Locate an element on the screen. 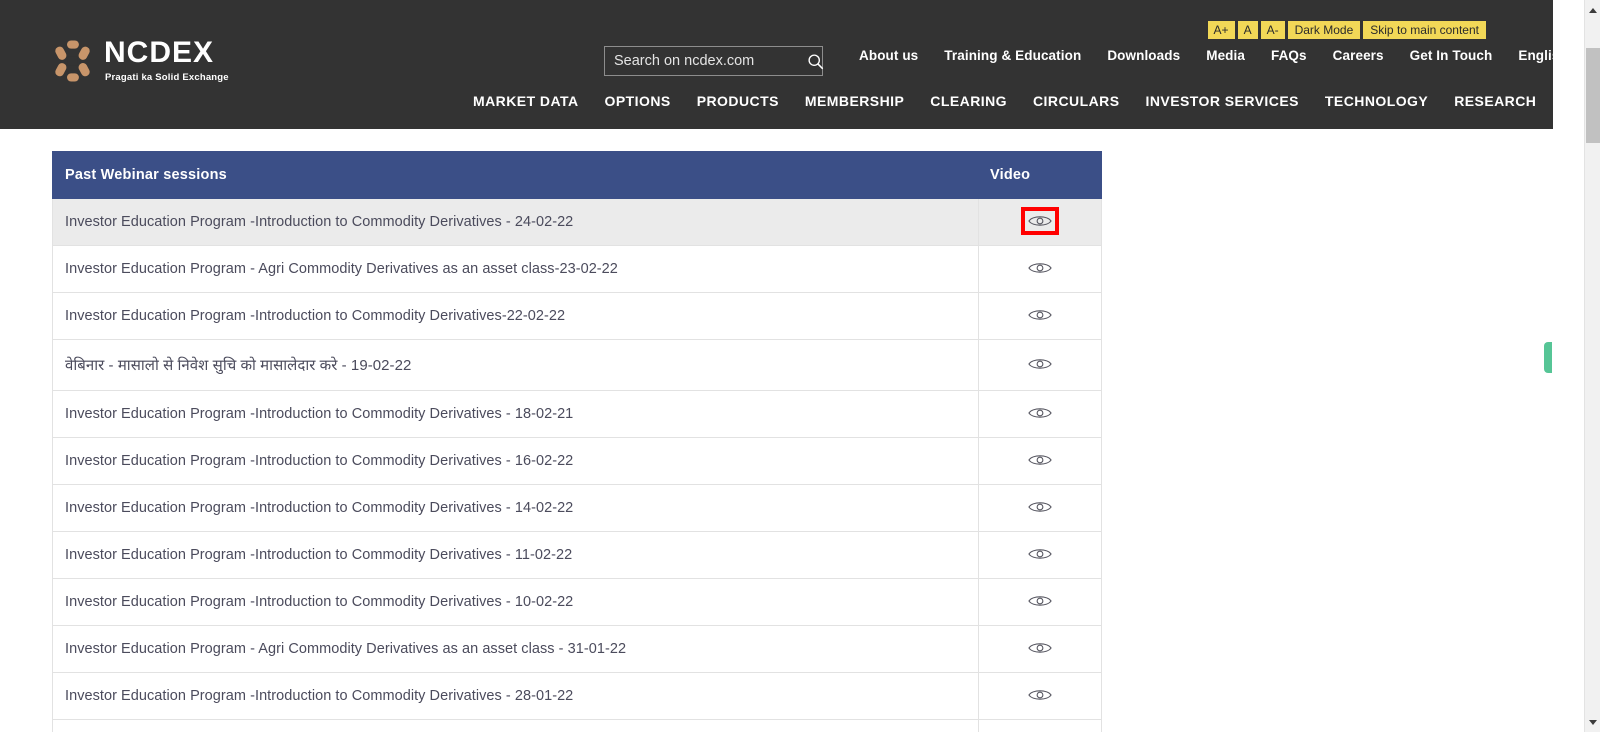  nav-item-research: RESEARCH is located at coordinates (1495, 101).